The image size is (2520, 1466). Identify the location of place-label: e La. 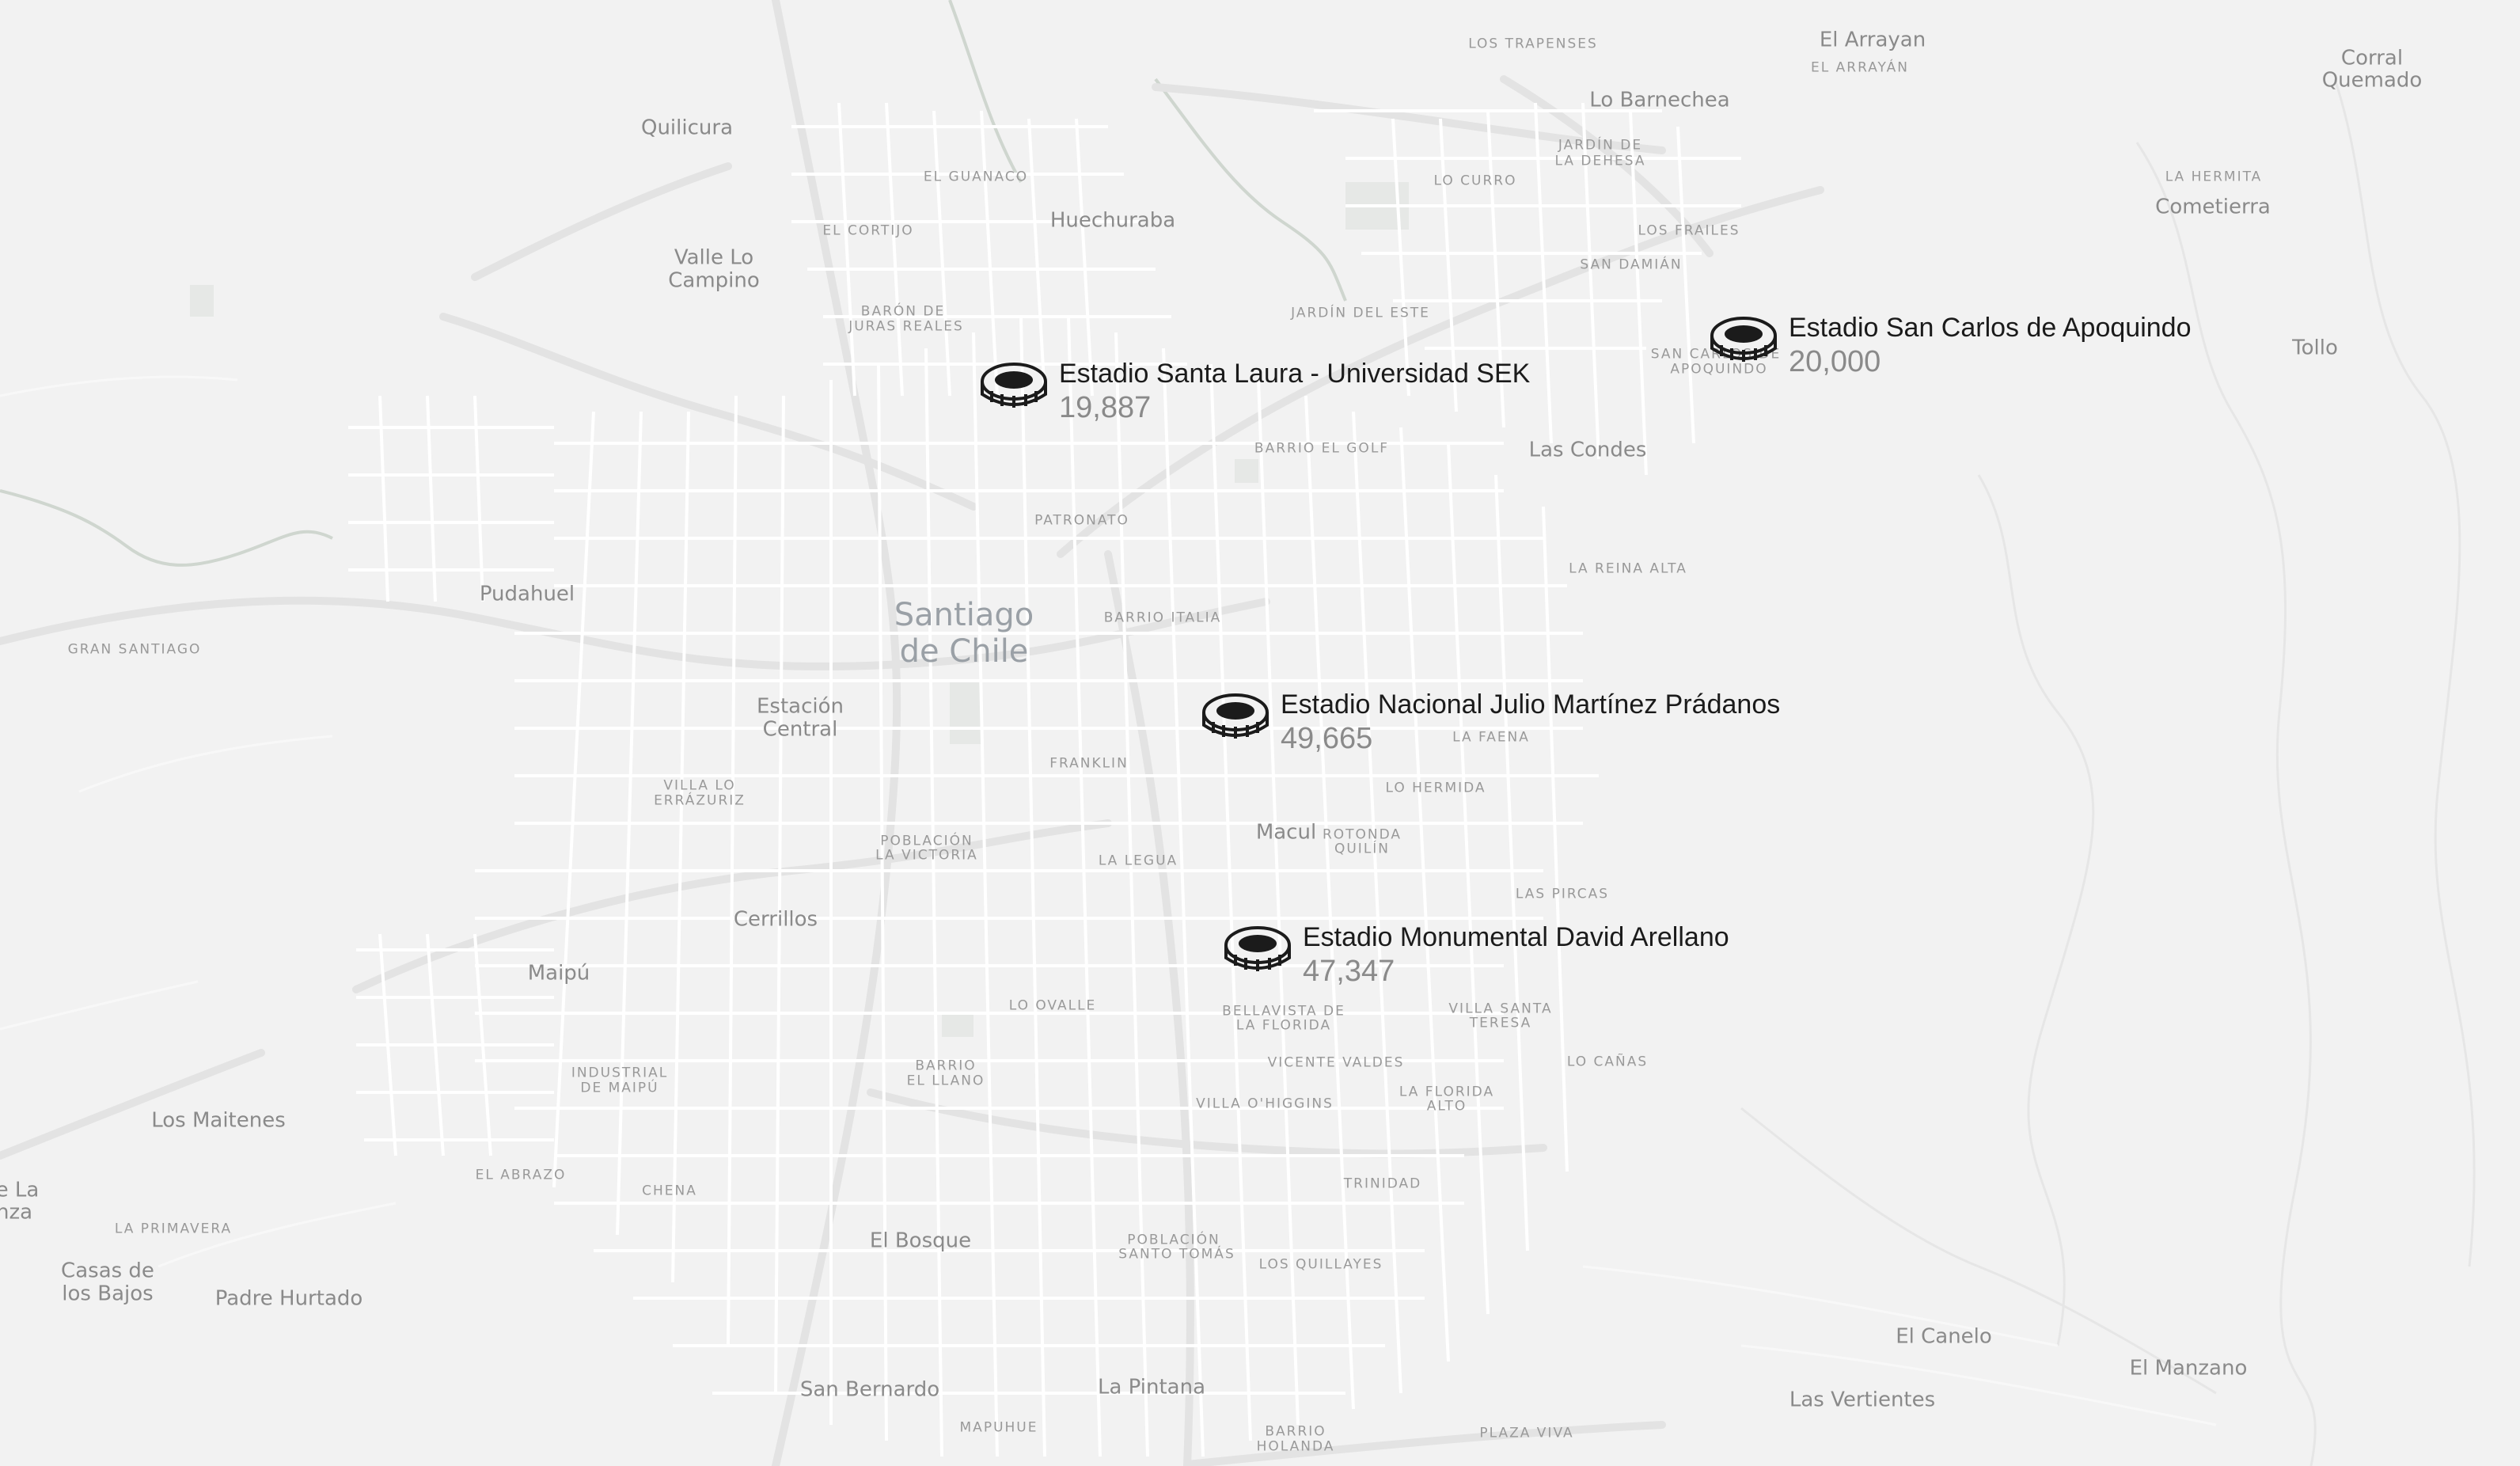
(20, 1190).